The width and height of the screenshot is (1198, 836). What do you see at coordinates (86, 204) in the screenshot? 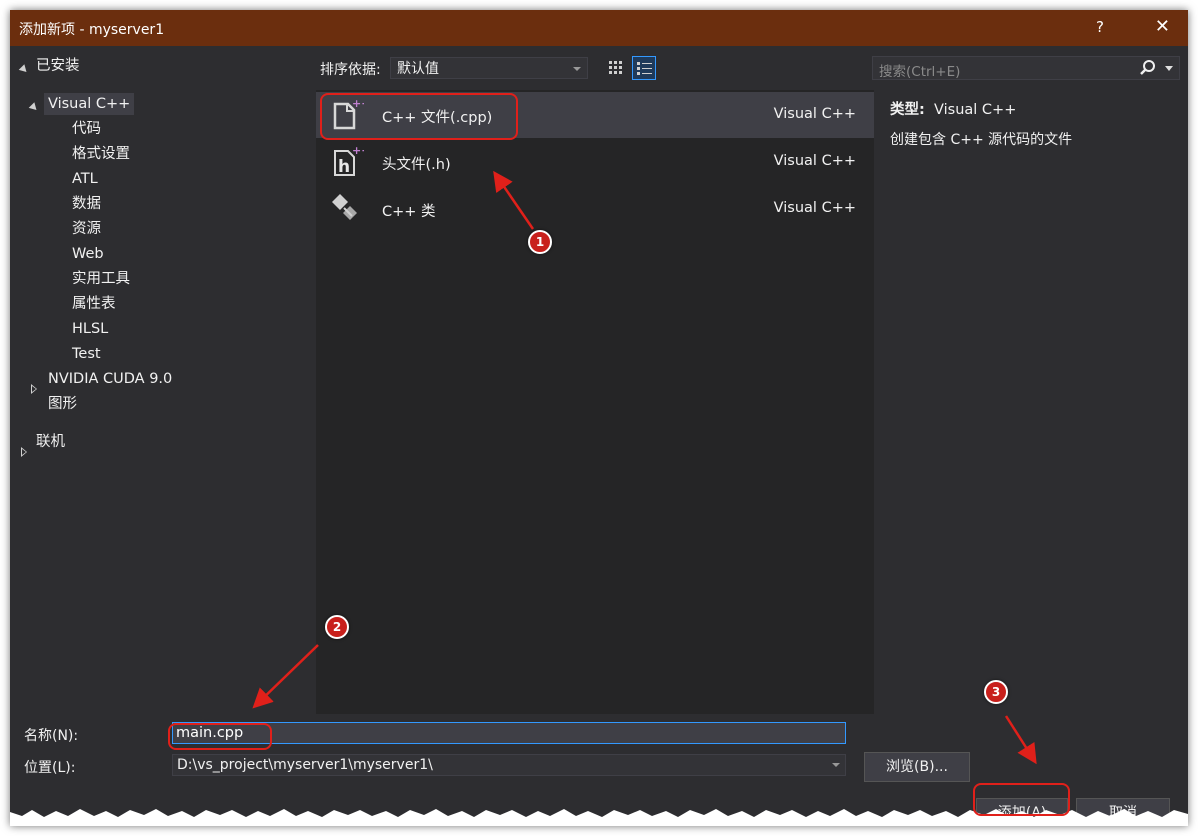
I see `tree-item-data: 数据` at bounding box center [86, 204].